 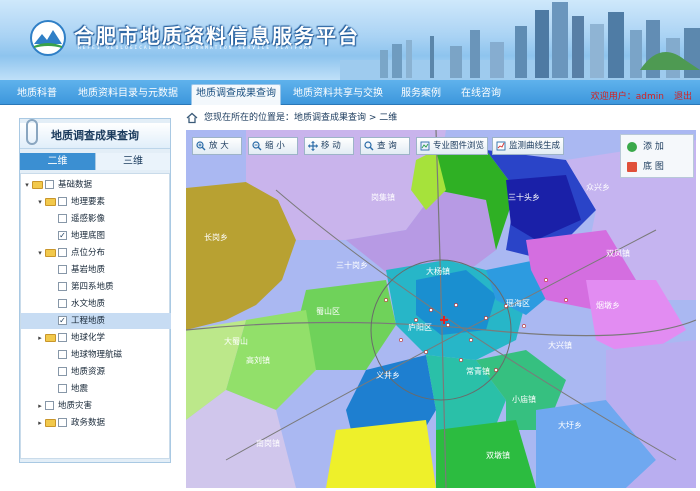 I want to click on tree-item-label: 地质资源, so click(x=88, y=372).